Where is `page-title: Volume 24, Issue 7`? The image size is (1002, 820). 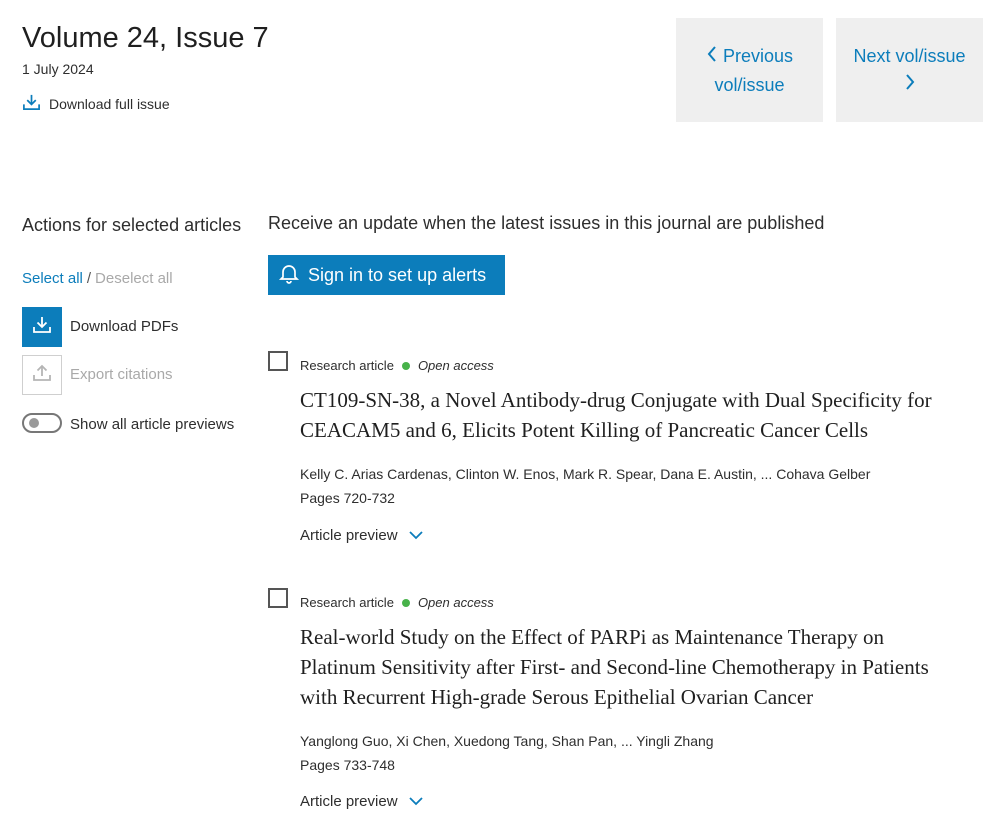 page-title: Volume 24, Issue 7 is located at coordinates (145, 38).